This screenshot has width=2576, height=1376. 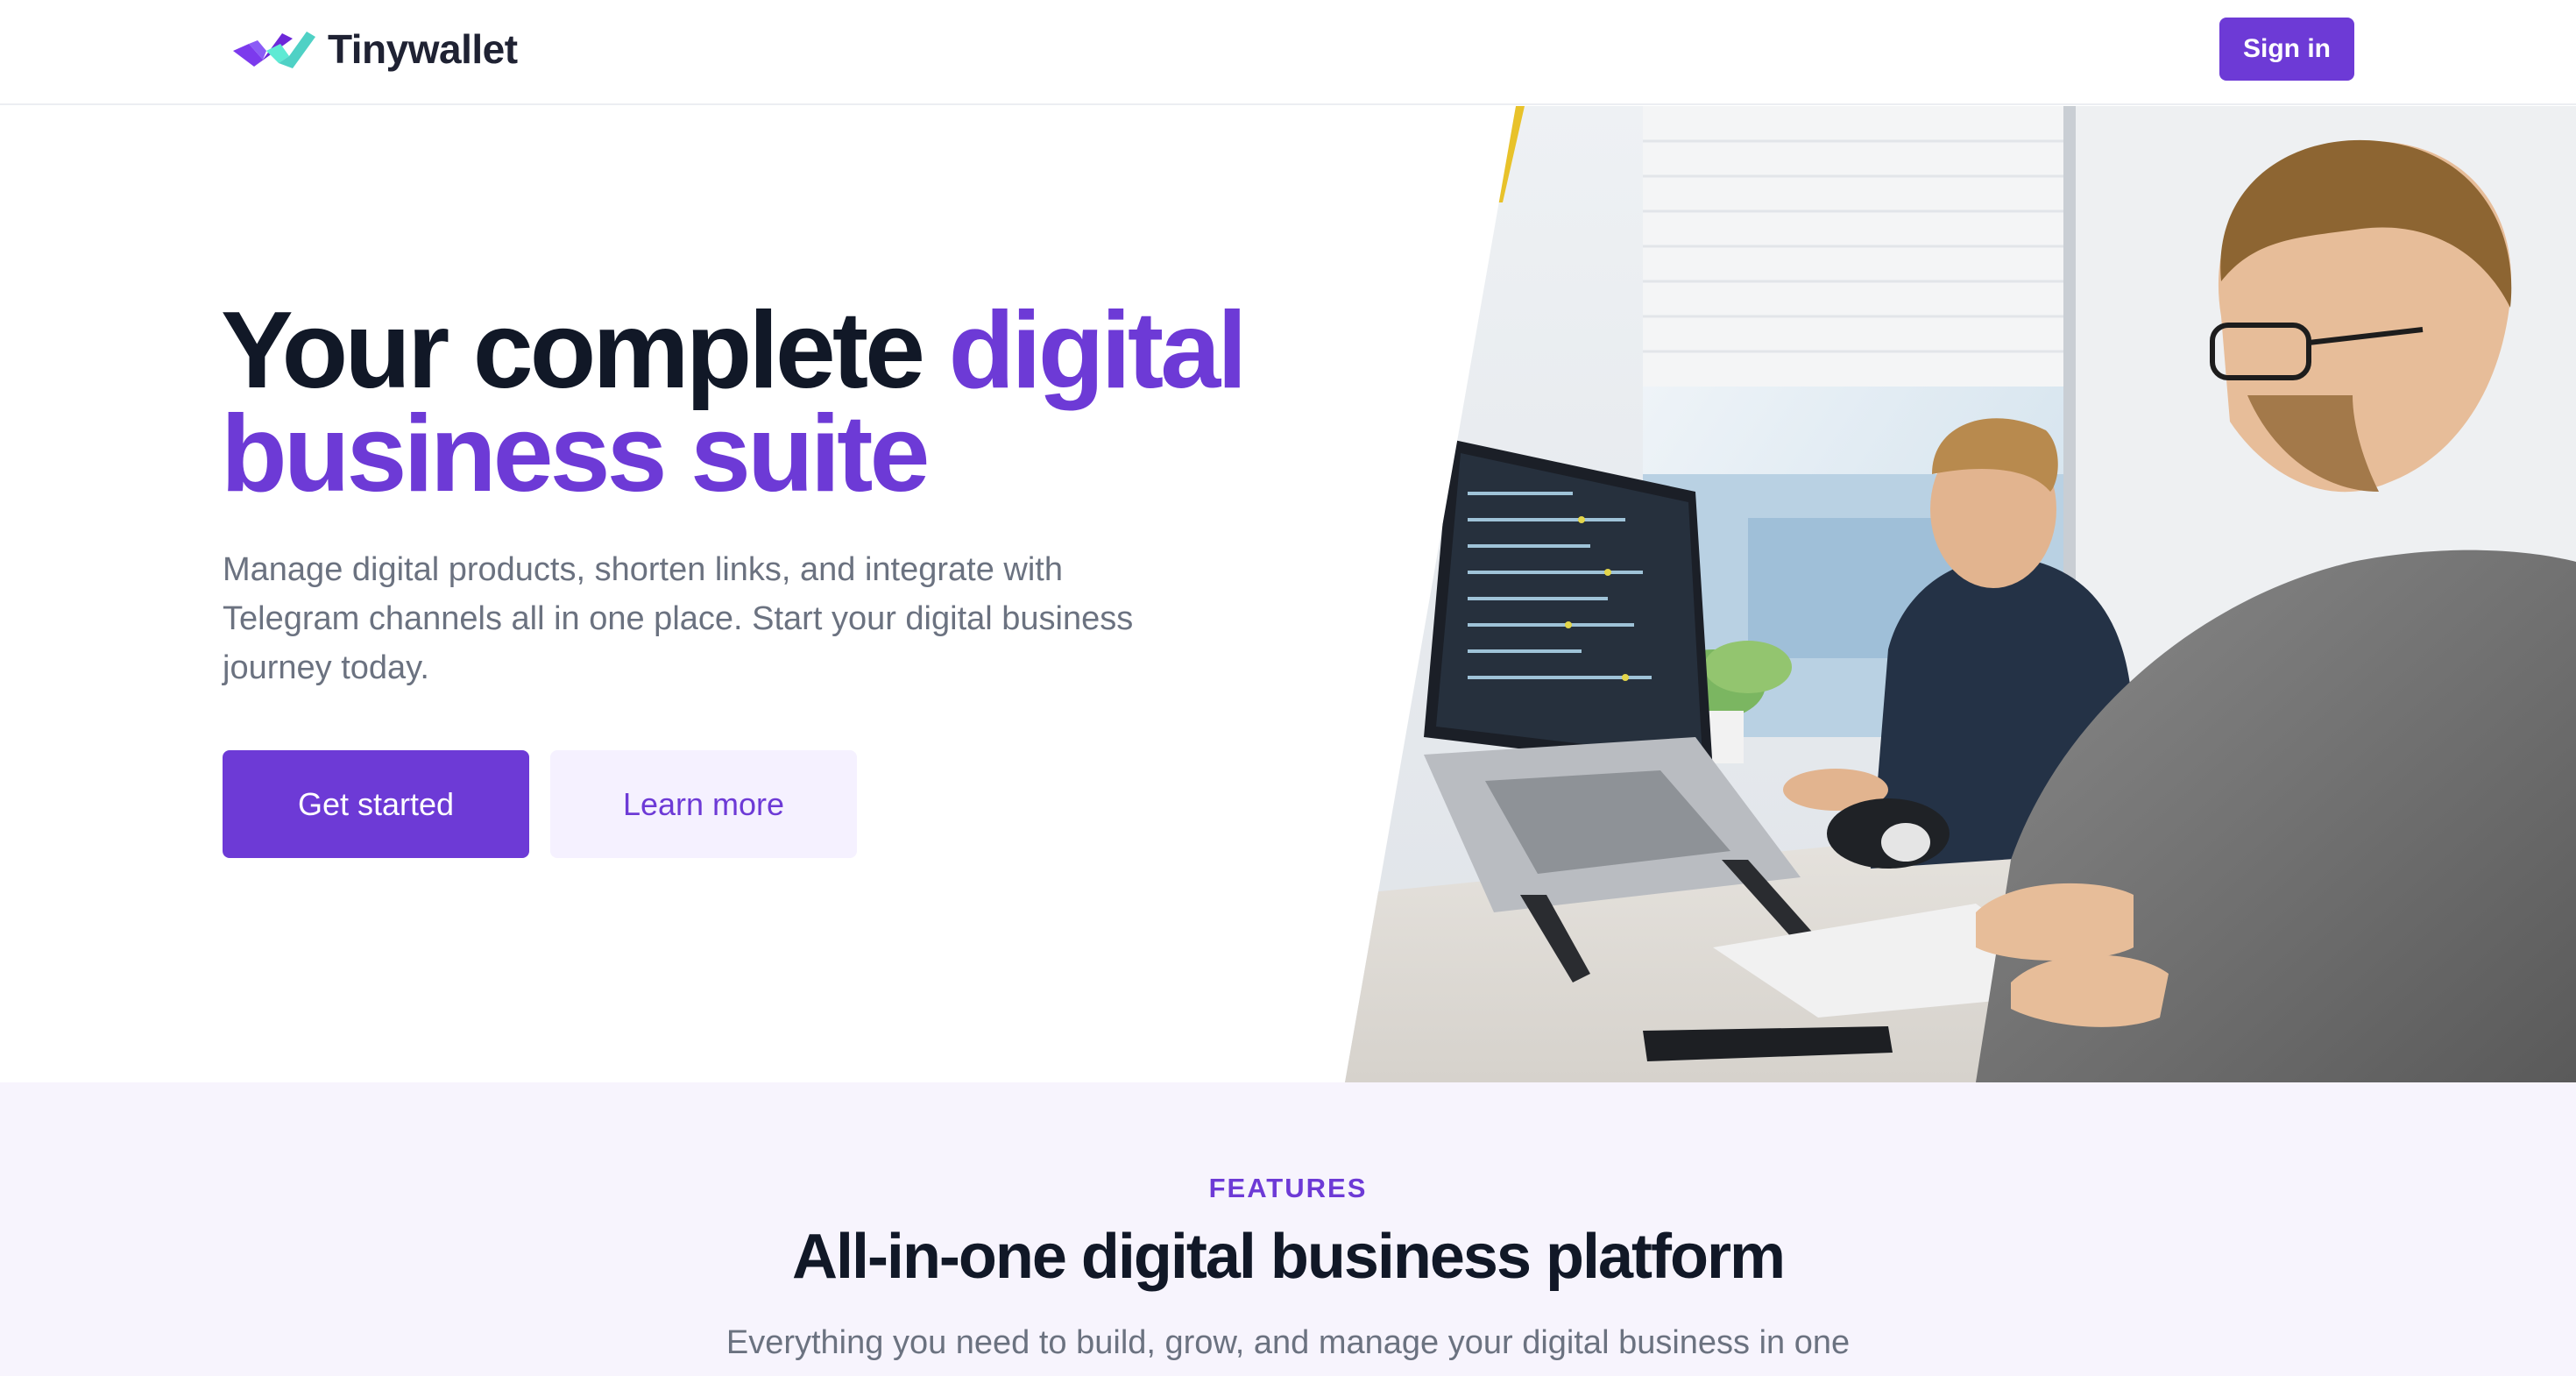 I want to click on brand-name: Tinywallet, so click(x=423, y=49).